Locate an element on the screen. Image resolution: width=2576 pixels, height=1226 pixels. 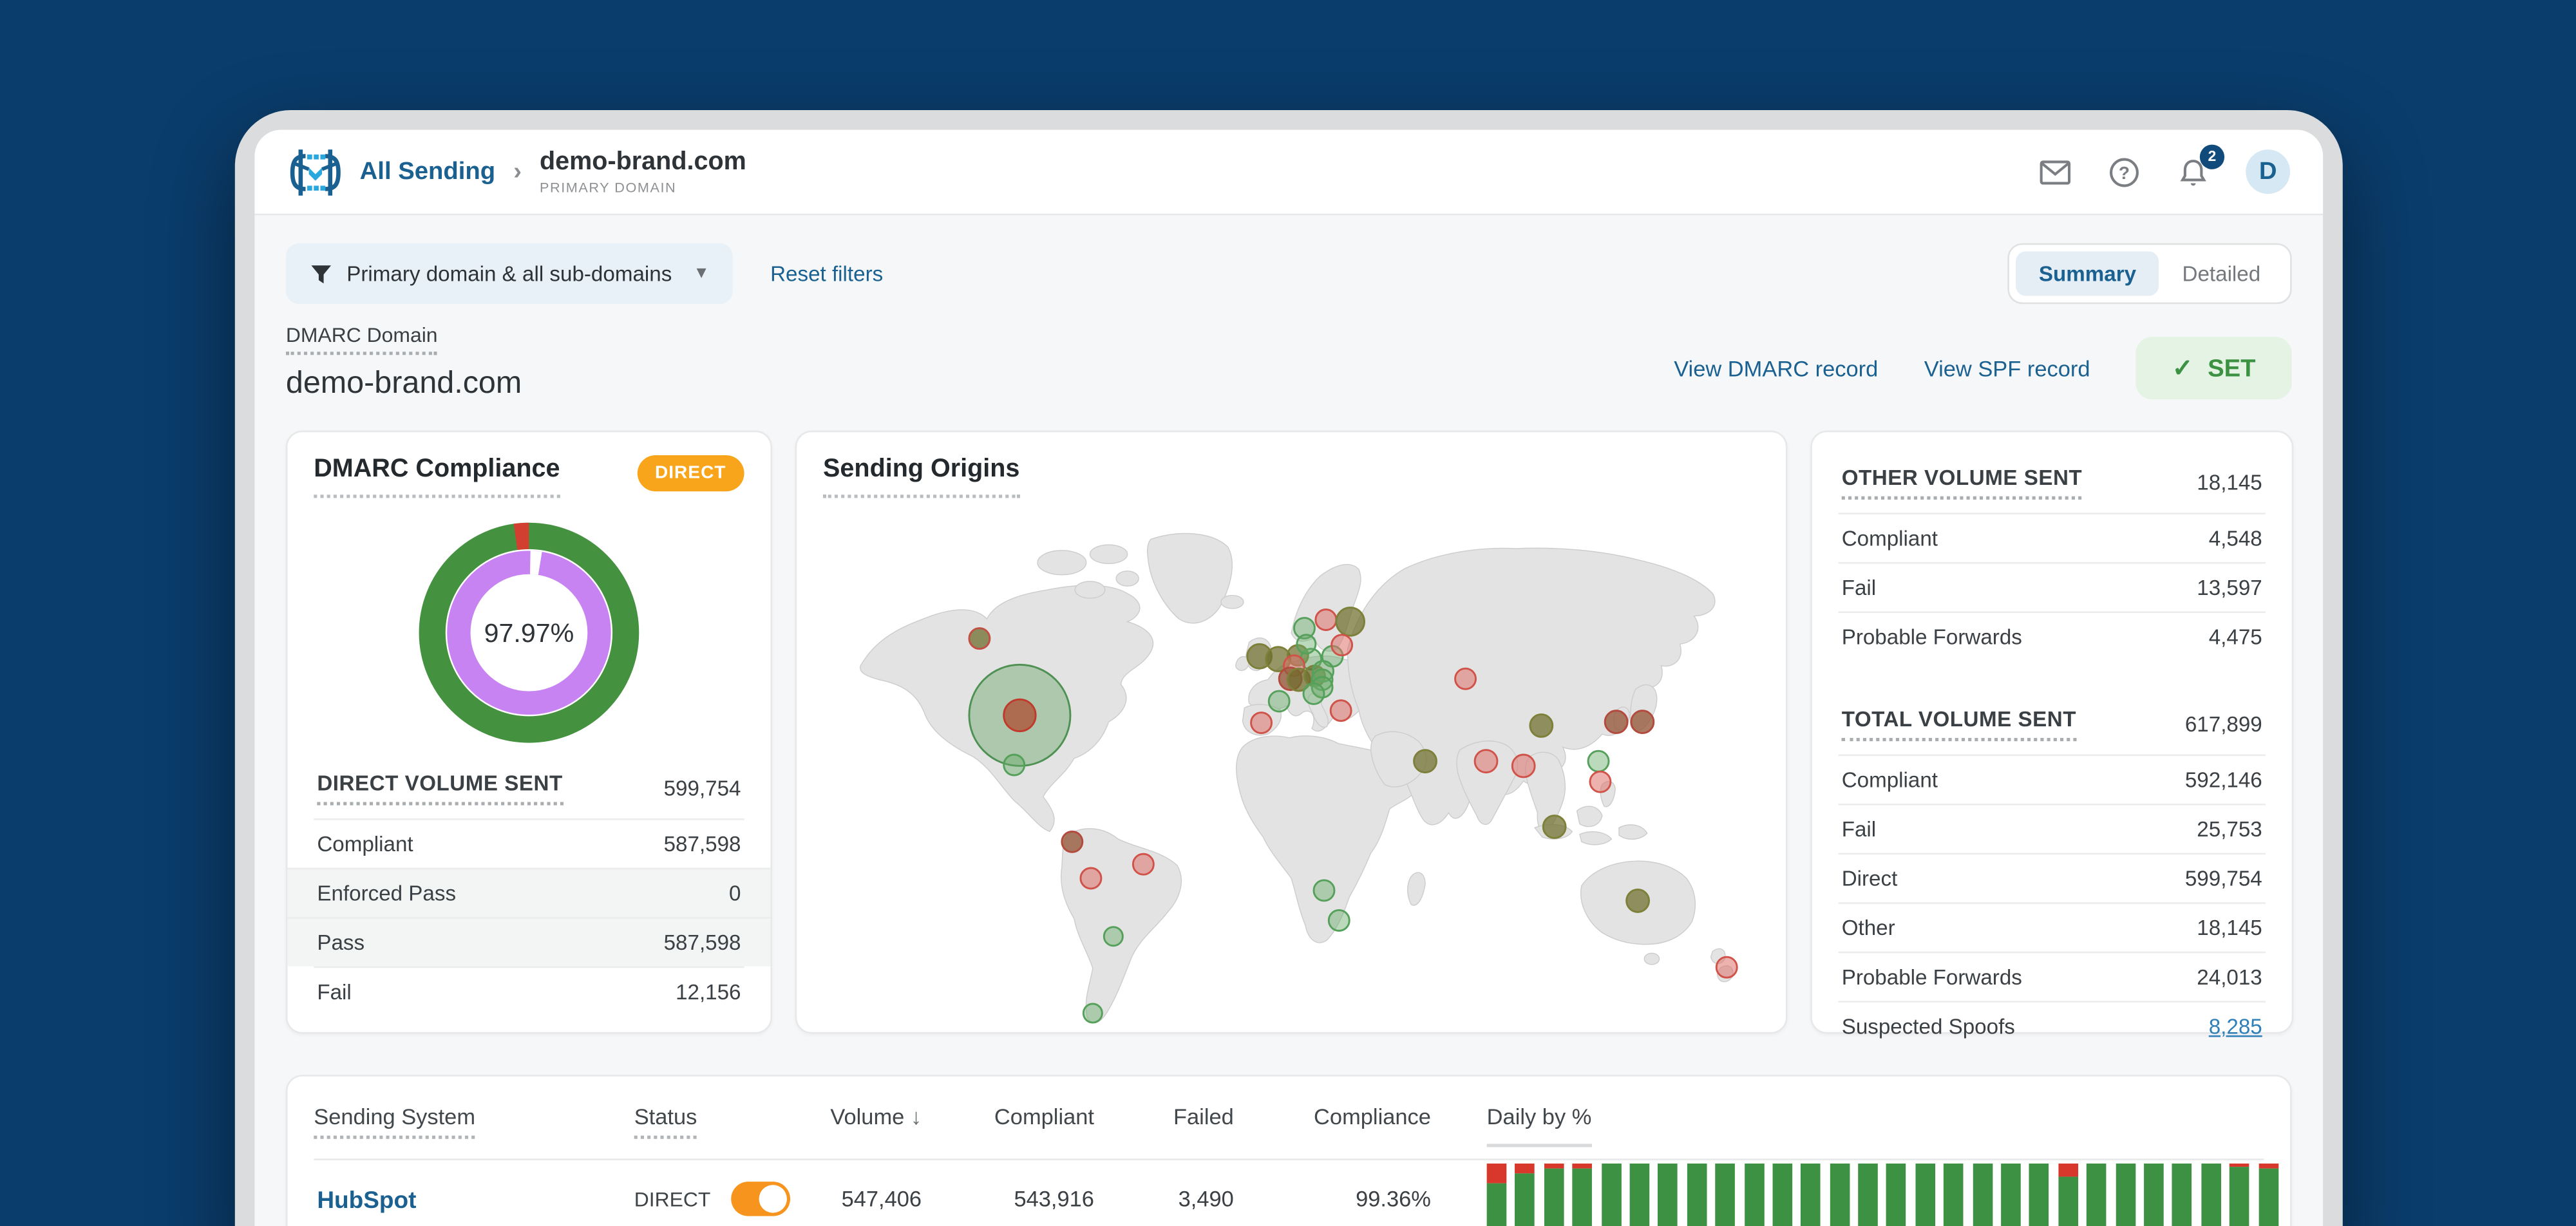
suspected-spoofs-link: 8,285 is located at coordinates (2235, 1026).